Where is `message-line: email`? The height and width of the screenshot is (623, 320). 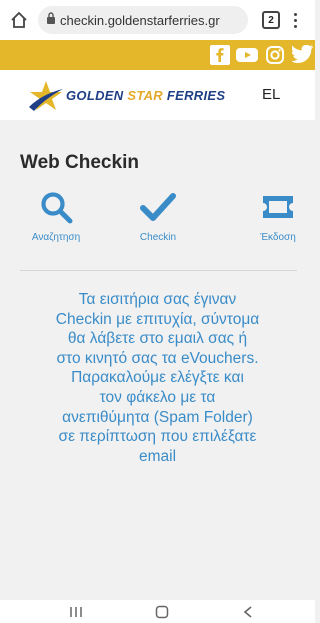 message-line: email is located at coordinates (157, 456).